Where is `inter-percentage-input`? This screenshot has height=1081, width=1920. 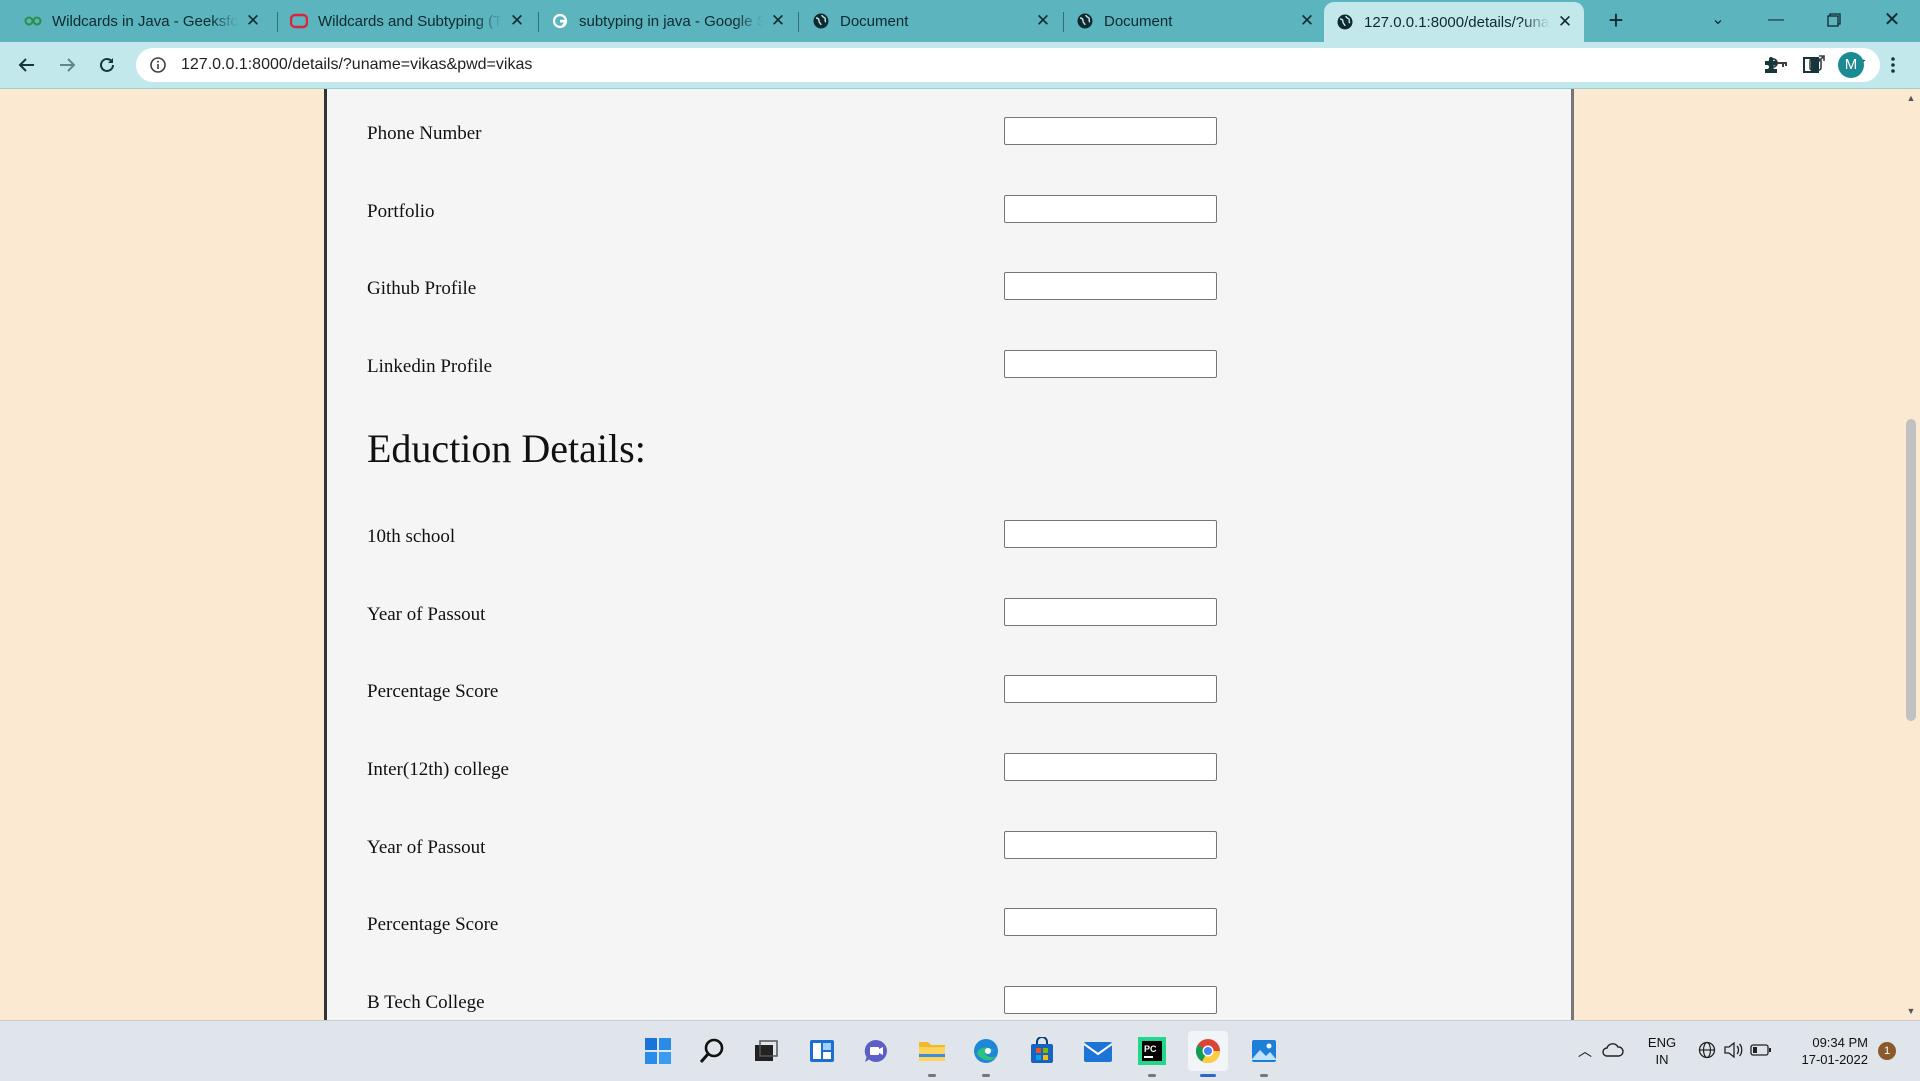 inter-percentage-input is located at coordinates (1110, 922).